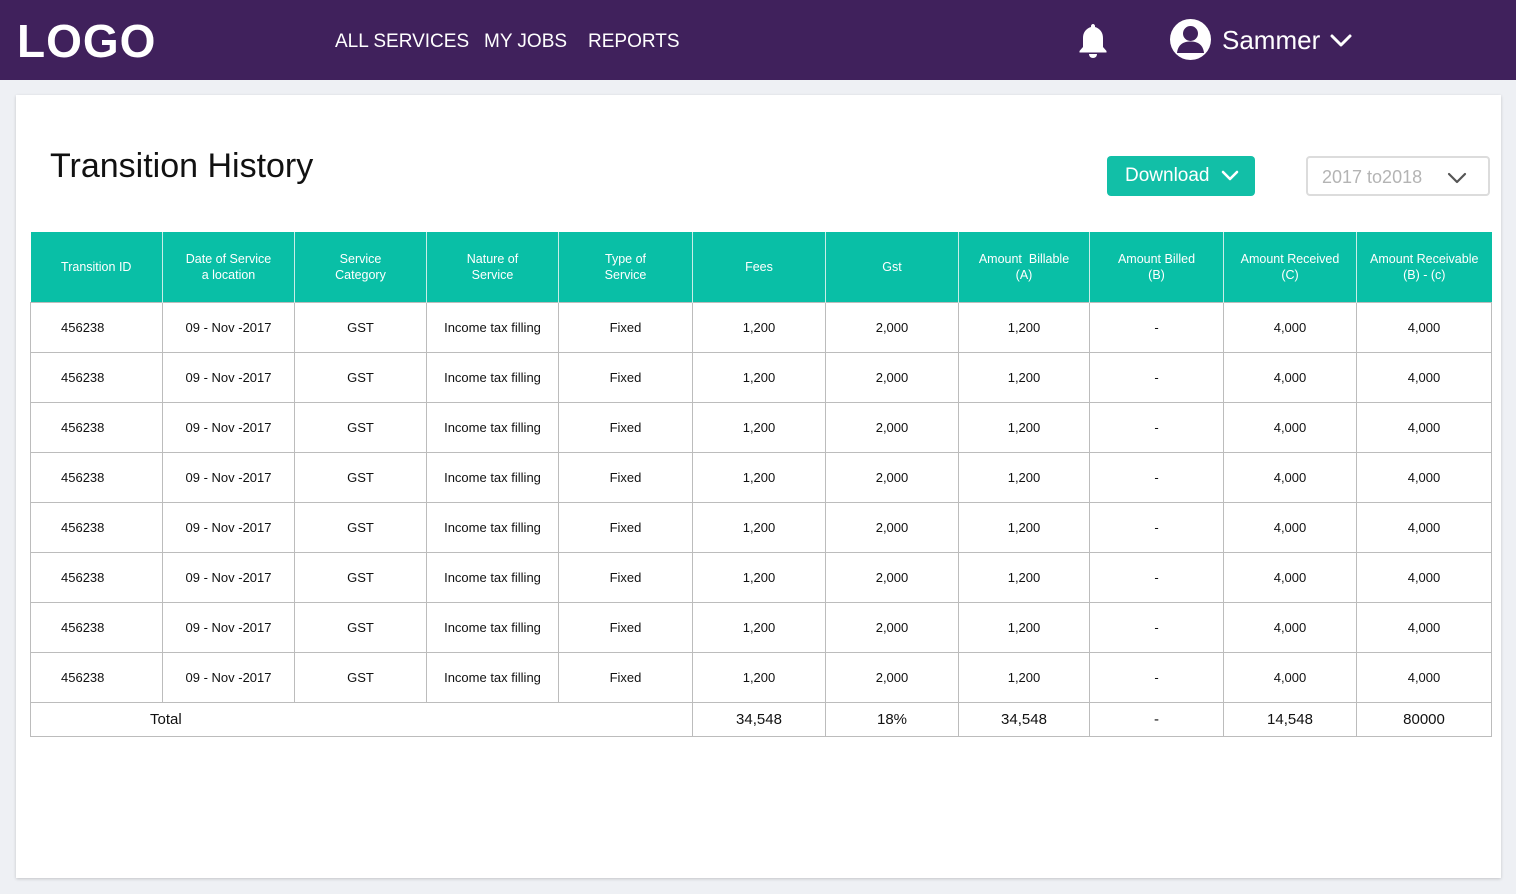  What do you see at coordinates (1190, 39) in the screenshot?
I see `user-avatar-icon` at bounding box center [1190, 39].